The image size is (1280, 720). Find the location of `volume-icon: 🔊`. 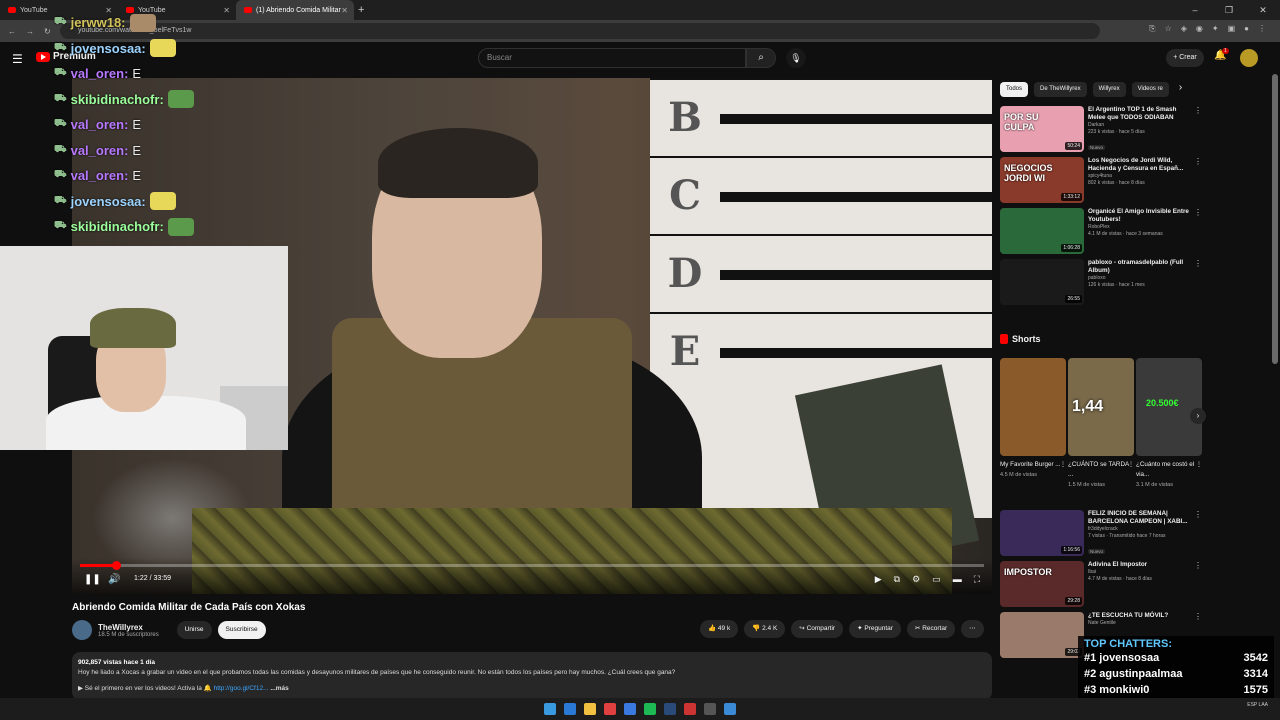

volume-icon: 🔊 is located at coordinates (114, 579).